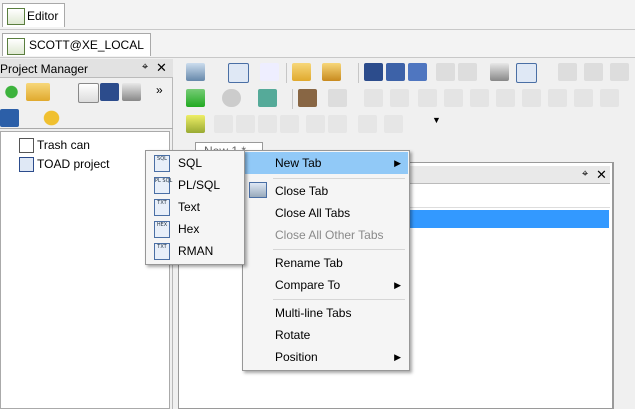  What do you see at coordinates (337, 98) in the screenshot?
I see `debug-icon` at bounding box center [337, 98].